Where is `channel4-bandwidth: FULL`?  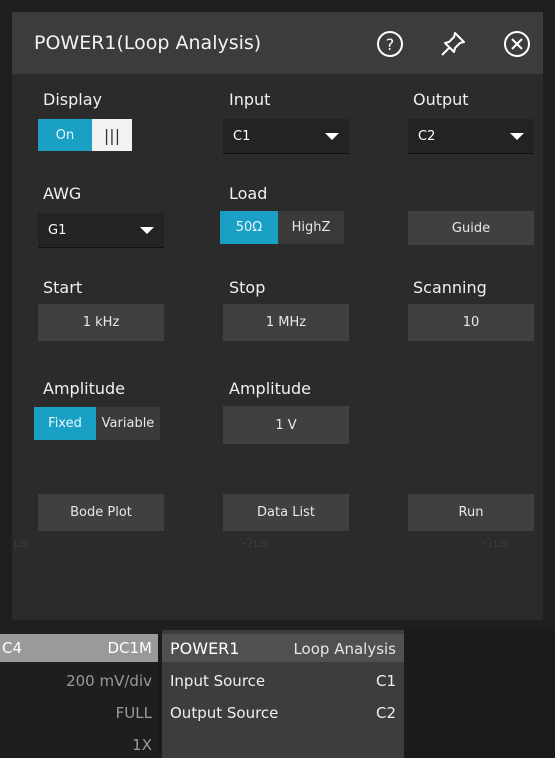
channel4-bandwidth: FULL is located at coordinates (133, 713).